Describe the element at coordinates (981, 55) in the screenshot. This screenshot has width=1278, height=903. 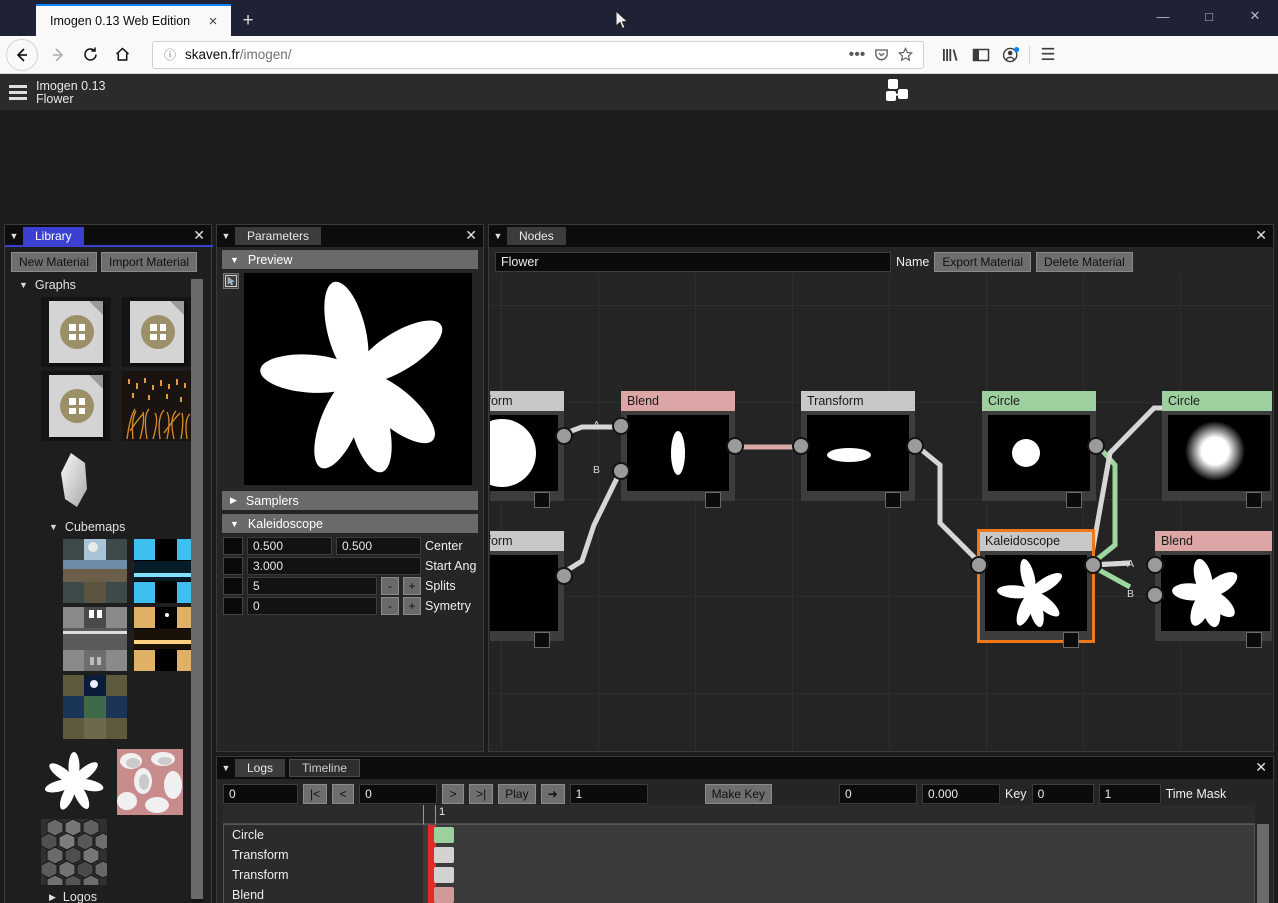
I see `sidebar-icon` at that location.